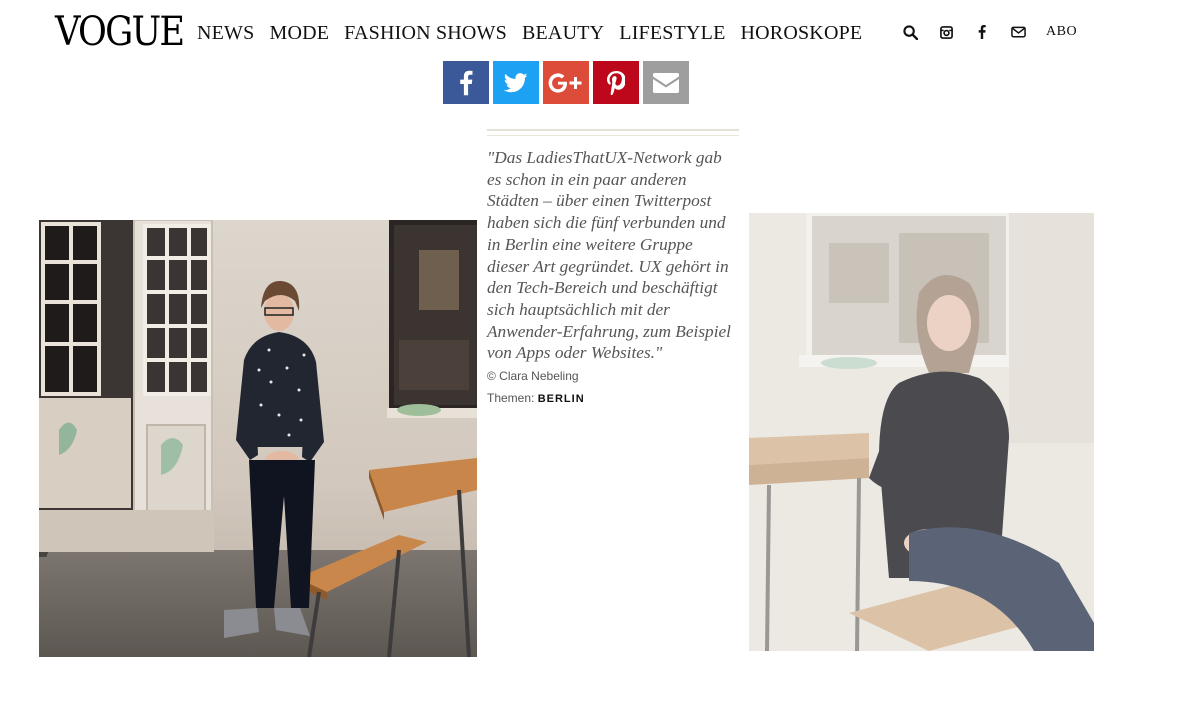 Image resolution: width=1200 pixels, height=707 pixels. I want to click on share-pinterest-button, so click(616, 82).